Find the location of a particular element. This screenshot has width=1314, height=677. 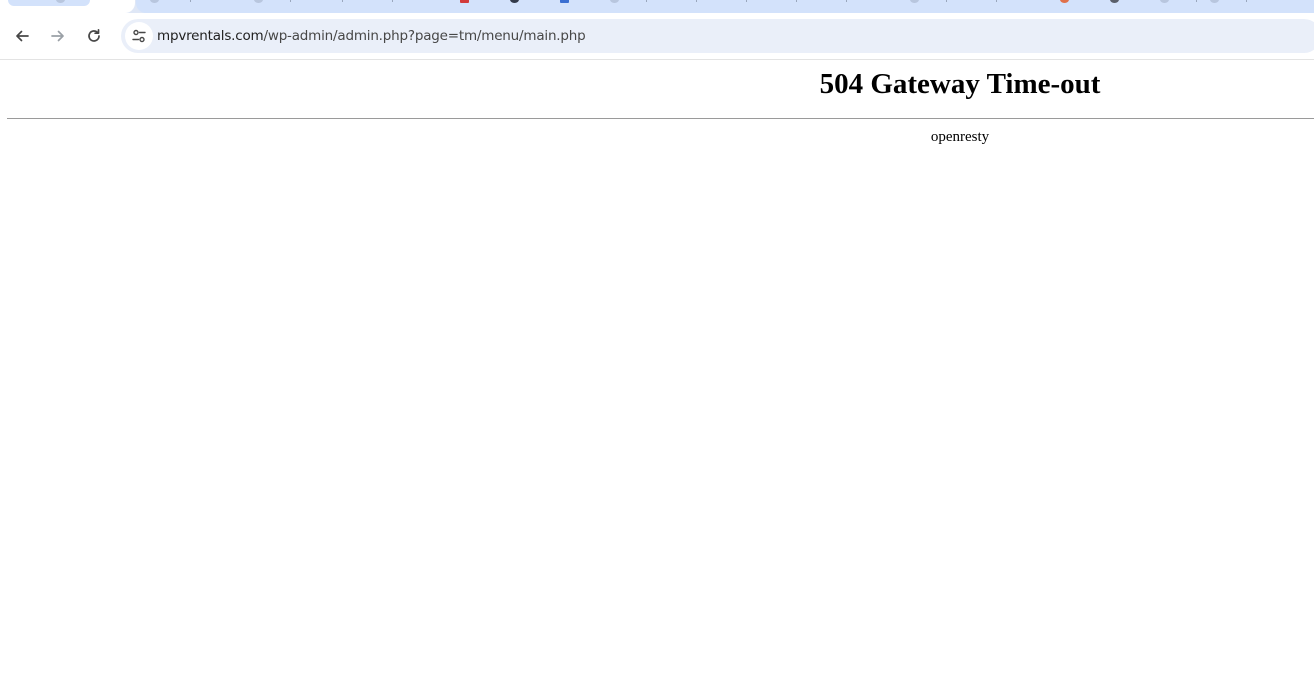

reload-button is located at coordinates (94, 36).